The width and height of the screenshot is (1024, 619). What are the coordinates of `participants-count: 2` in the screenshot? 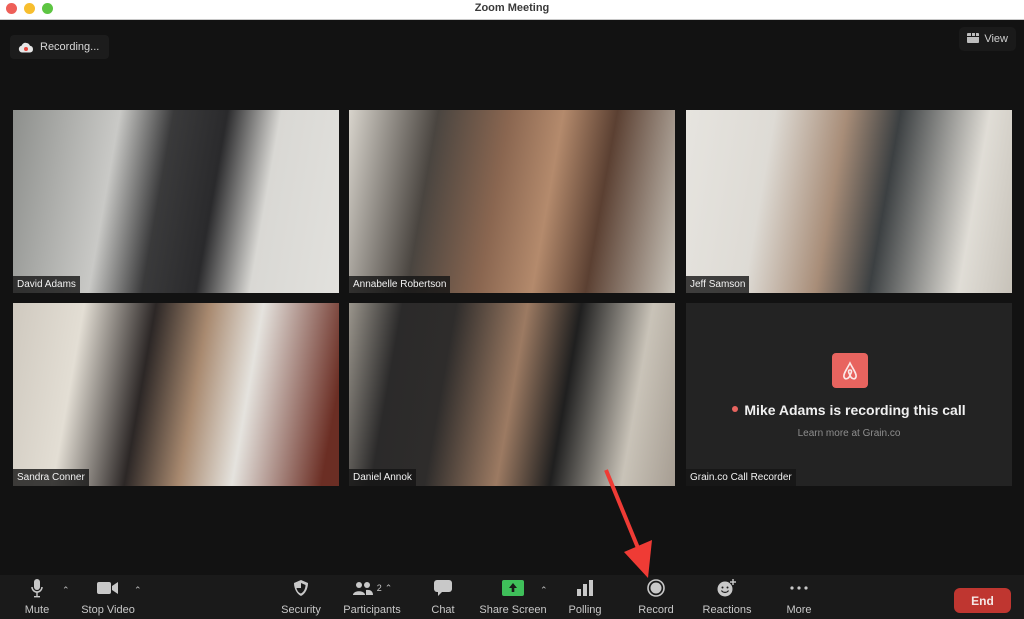 It's located at (379, 588).